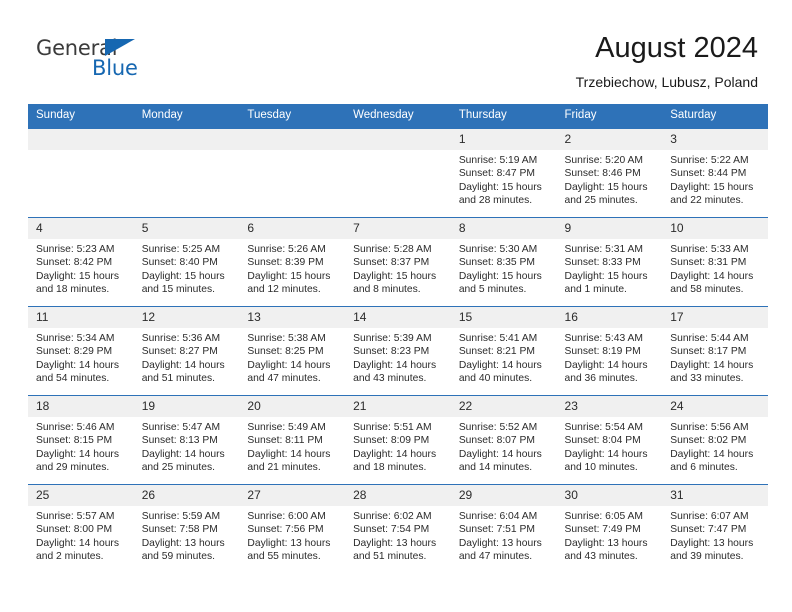 This screenshot has width=792, height=612. Describe the element at coordinates (392, 338) in the screenshot. I see `sunrise-text: Sunrise: 5:39 AM` at that location.